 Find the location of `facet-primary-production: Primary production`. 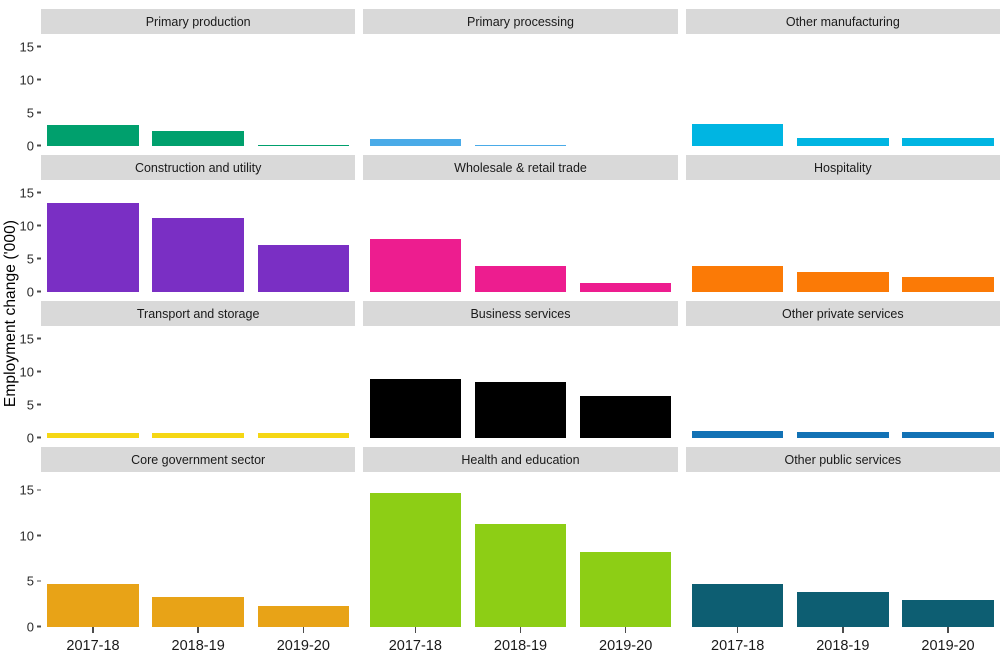

facet-primary-production: Primary production is located at coordinates (198, 73).